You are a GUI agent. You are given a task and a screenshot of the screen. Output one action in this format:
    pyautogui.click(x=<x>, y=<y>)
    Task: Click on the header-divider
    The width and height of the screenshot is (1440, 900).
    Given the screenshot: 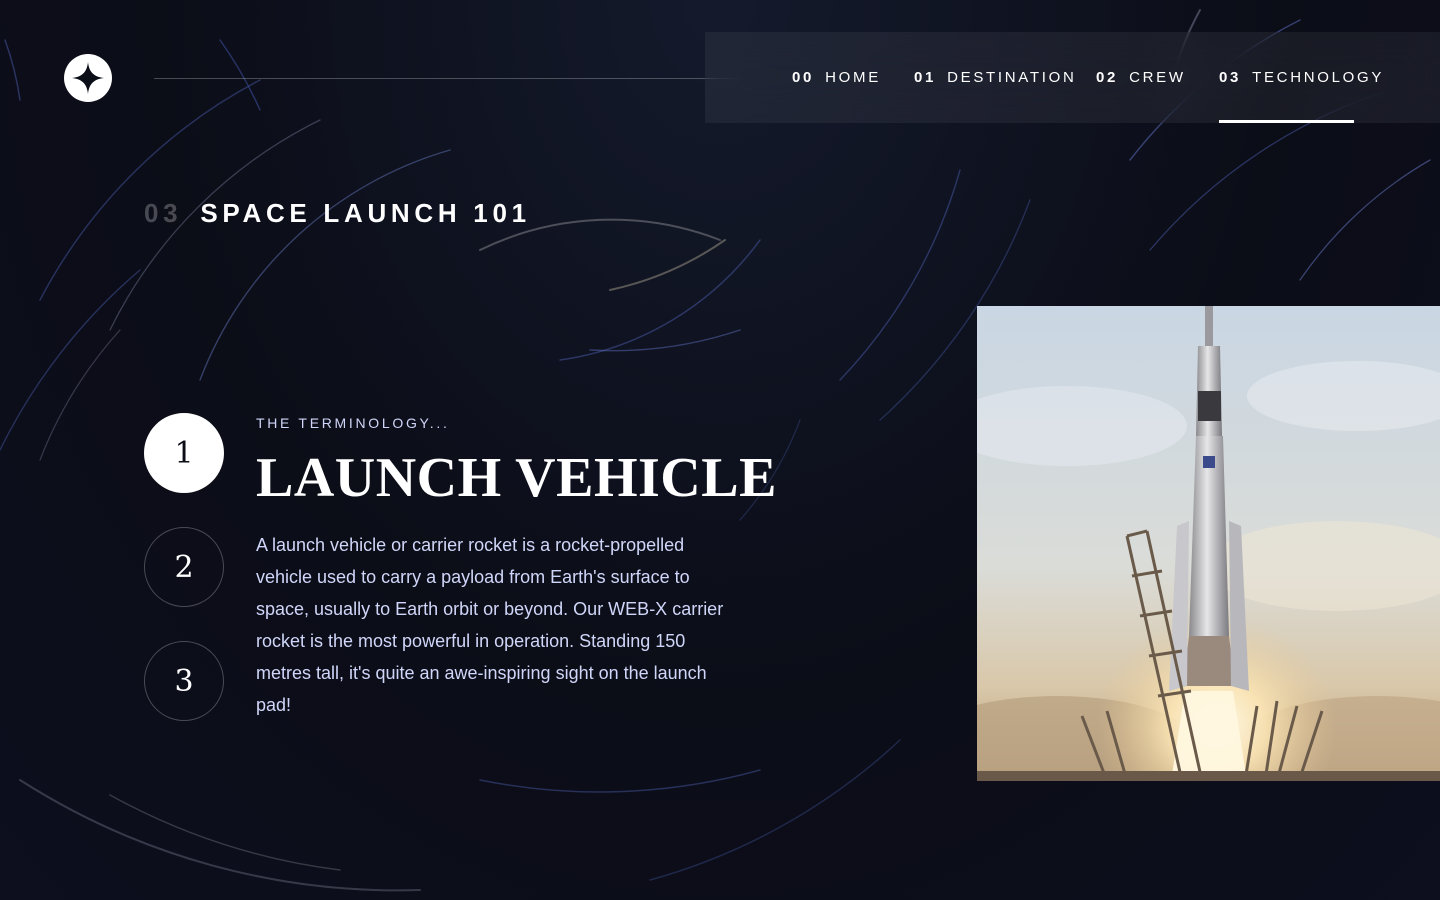 What is the action you would take?
    pyautogui.click(x=448, y=78)
    